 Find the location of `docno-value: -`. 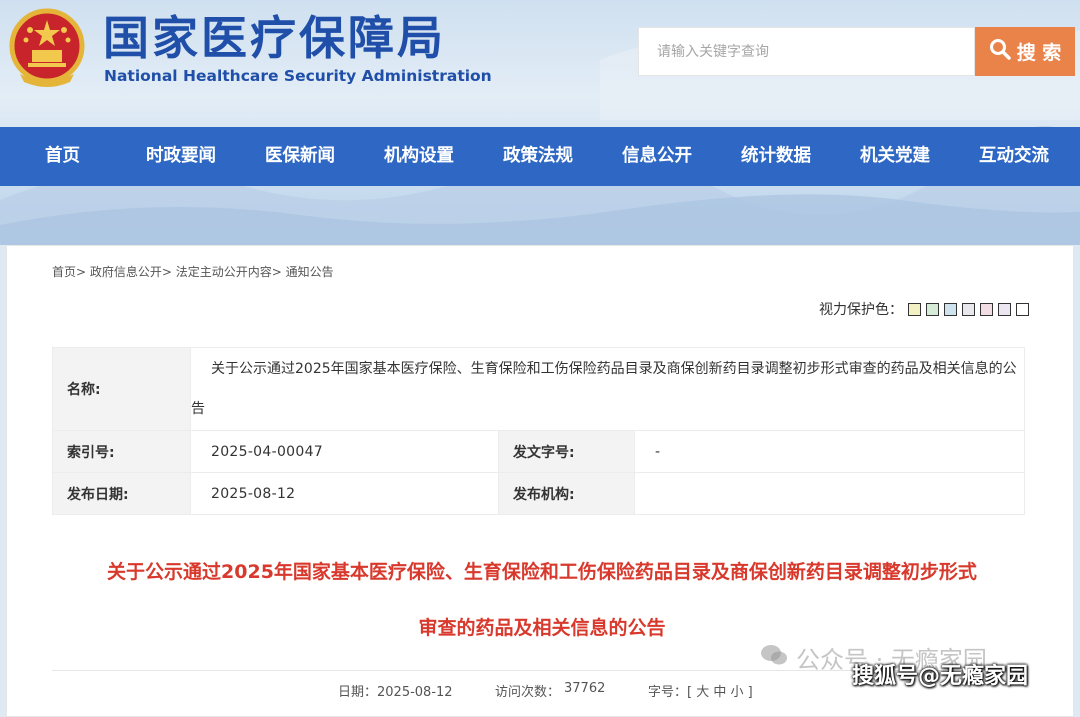

docno-value: - is located at coordinates (829, 451).